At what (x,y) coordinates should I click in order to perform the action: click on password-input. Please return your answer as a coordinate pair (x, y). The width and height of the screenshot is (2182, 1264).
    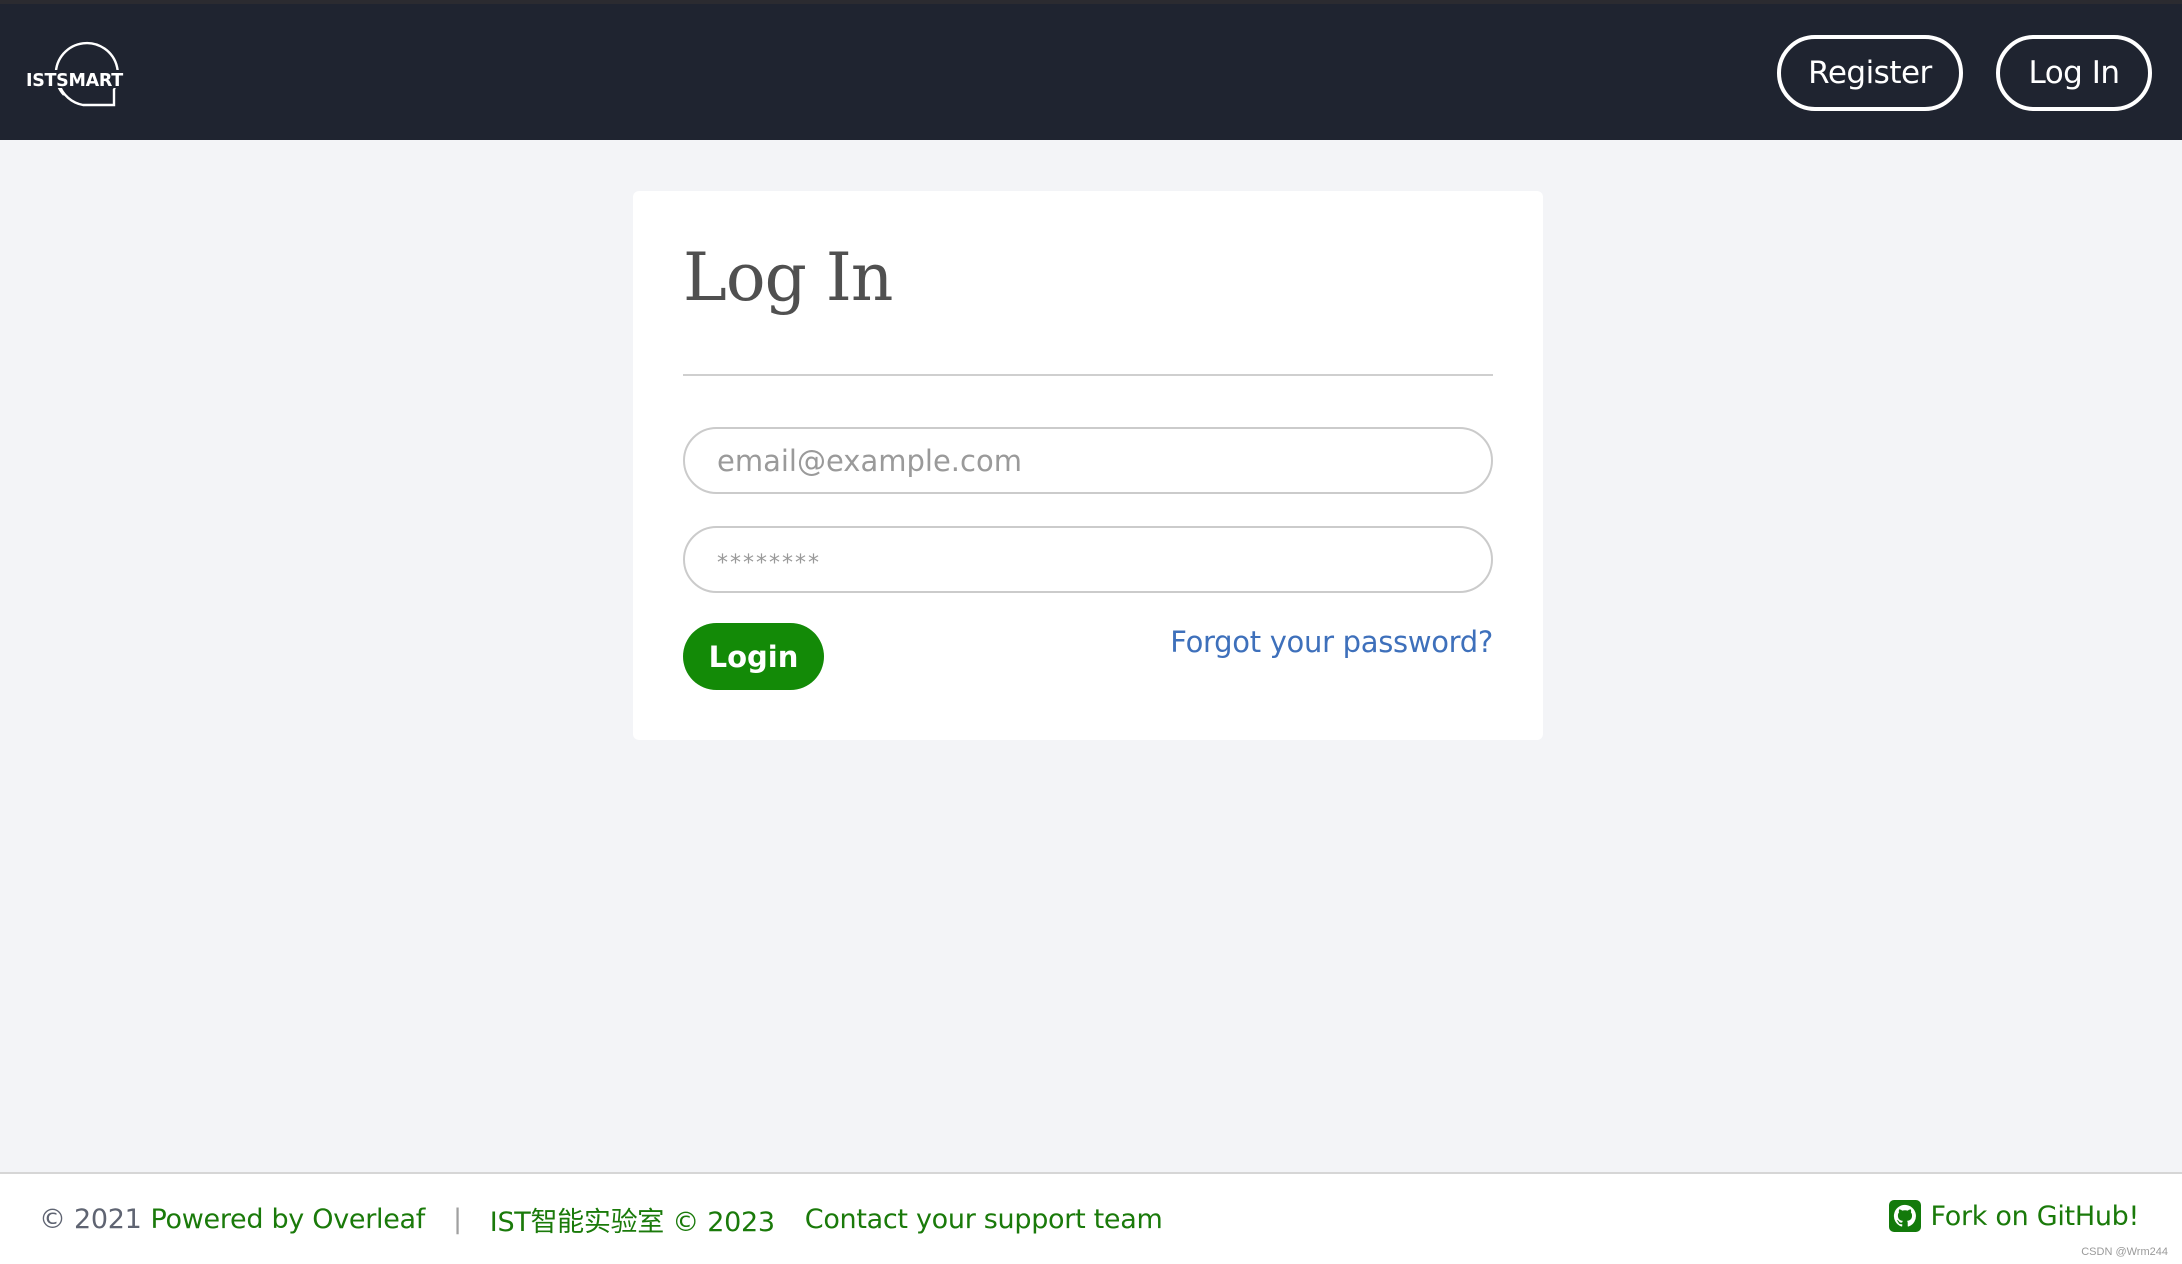
    Looking at the image, I should click on (1088, 559).